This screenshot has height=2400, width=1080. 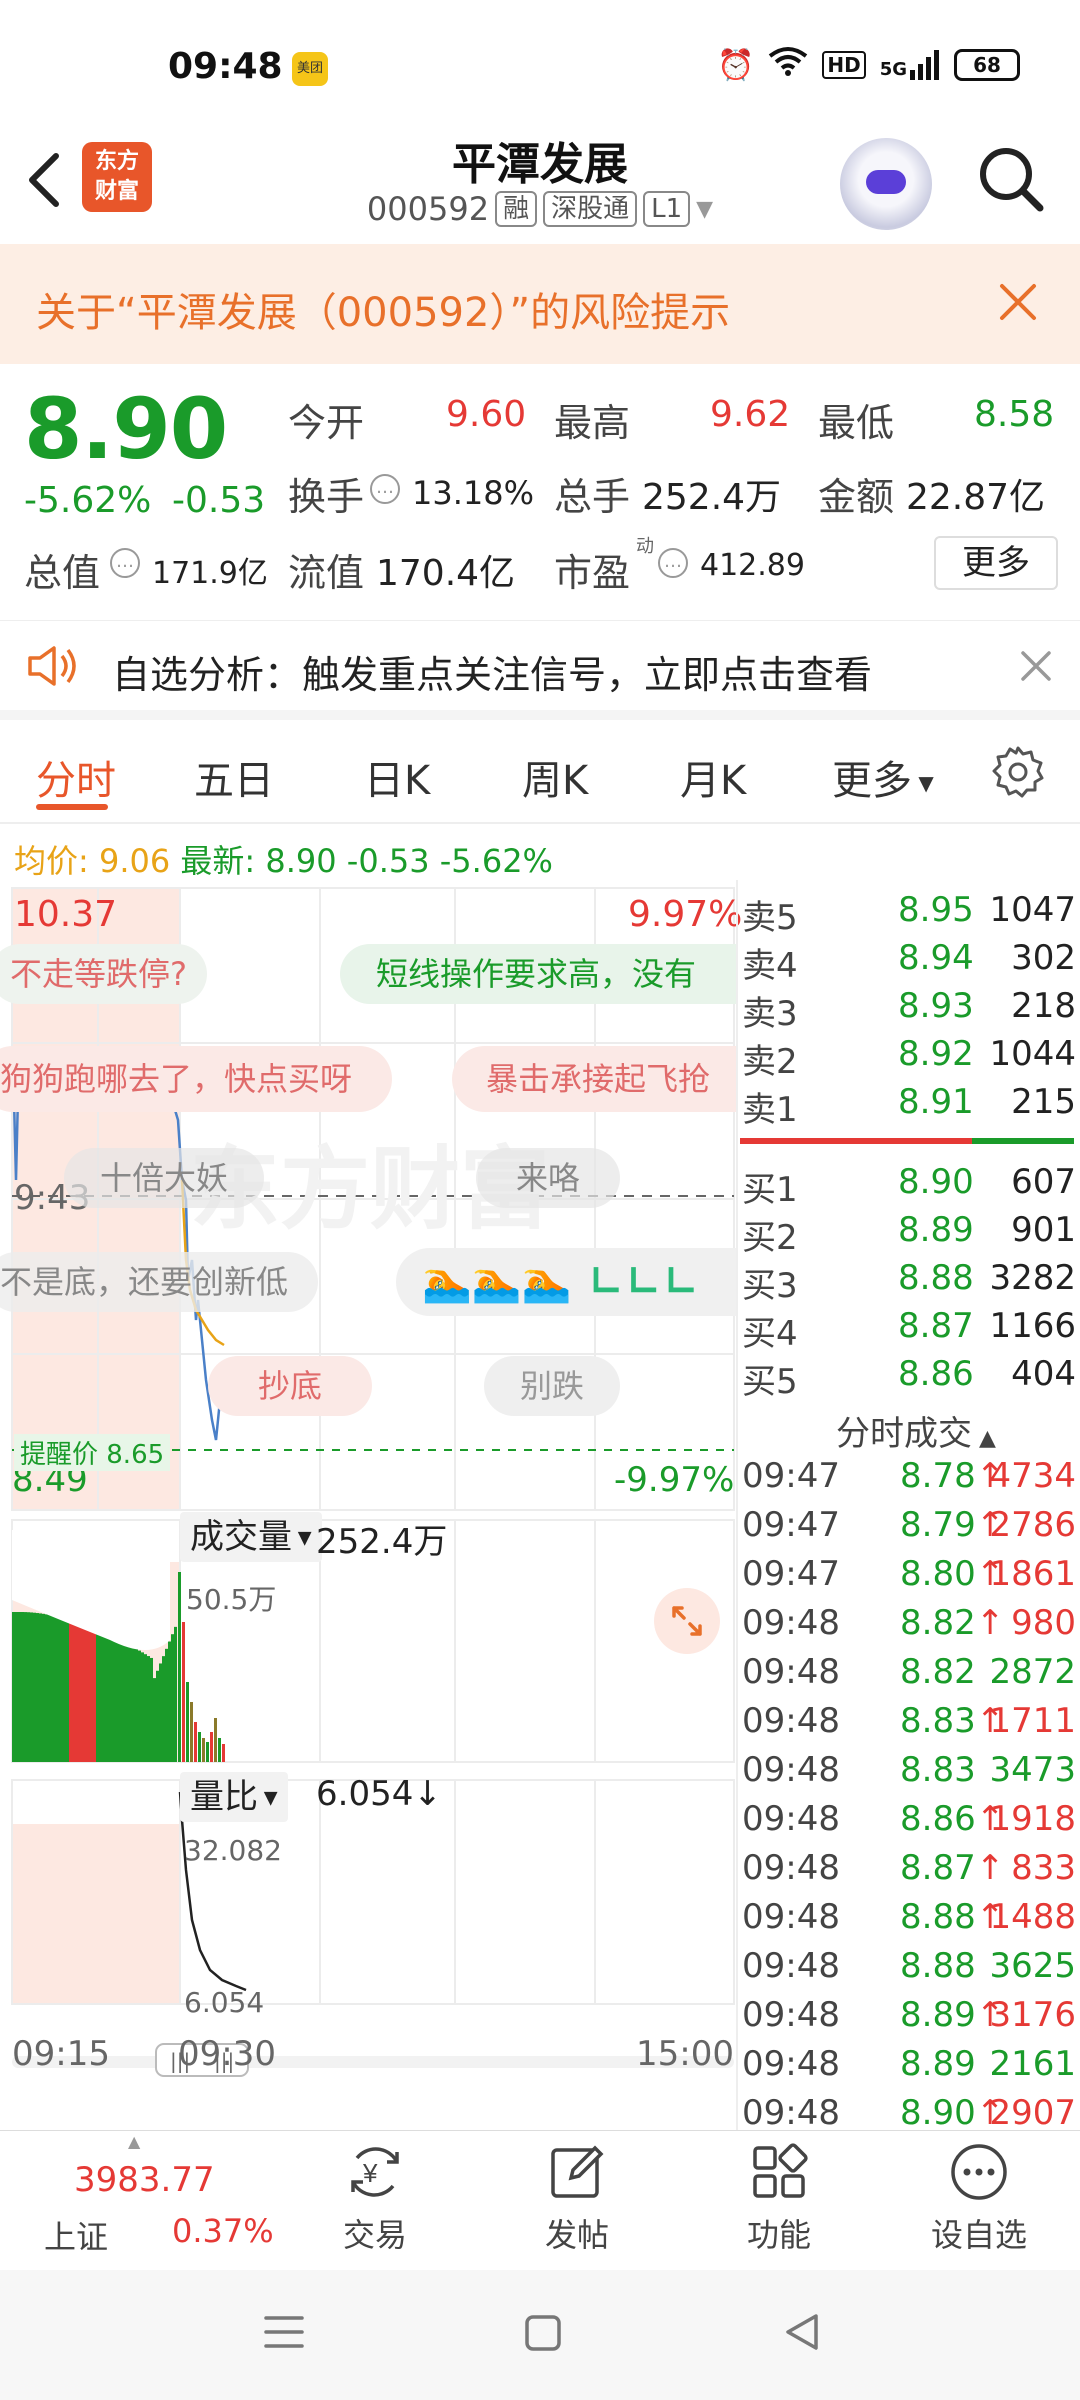 I want to click on ask-level-3: 卖3 8.93 218, so click(x=909, y=1010).